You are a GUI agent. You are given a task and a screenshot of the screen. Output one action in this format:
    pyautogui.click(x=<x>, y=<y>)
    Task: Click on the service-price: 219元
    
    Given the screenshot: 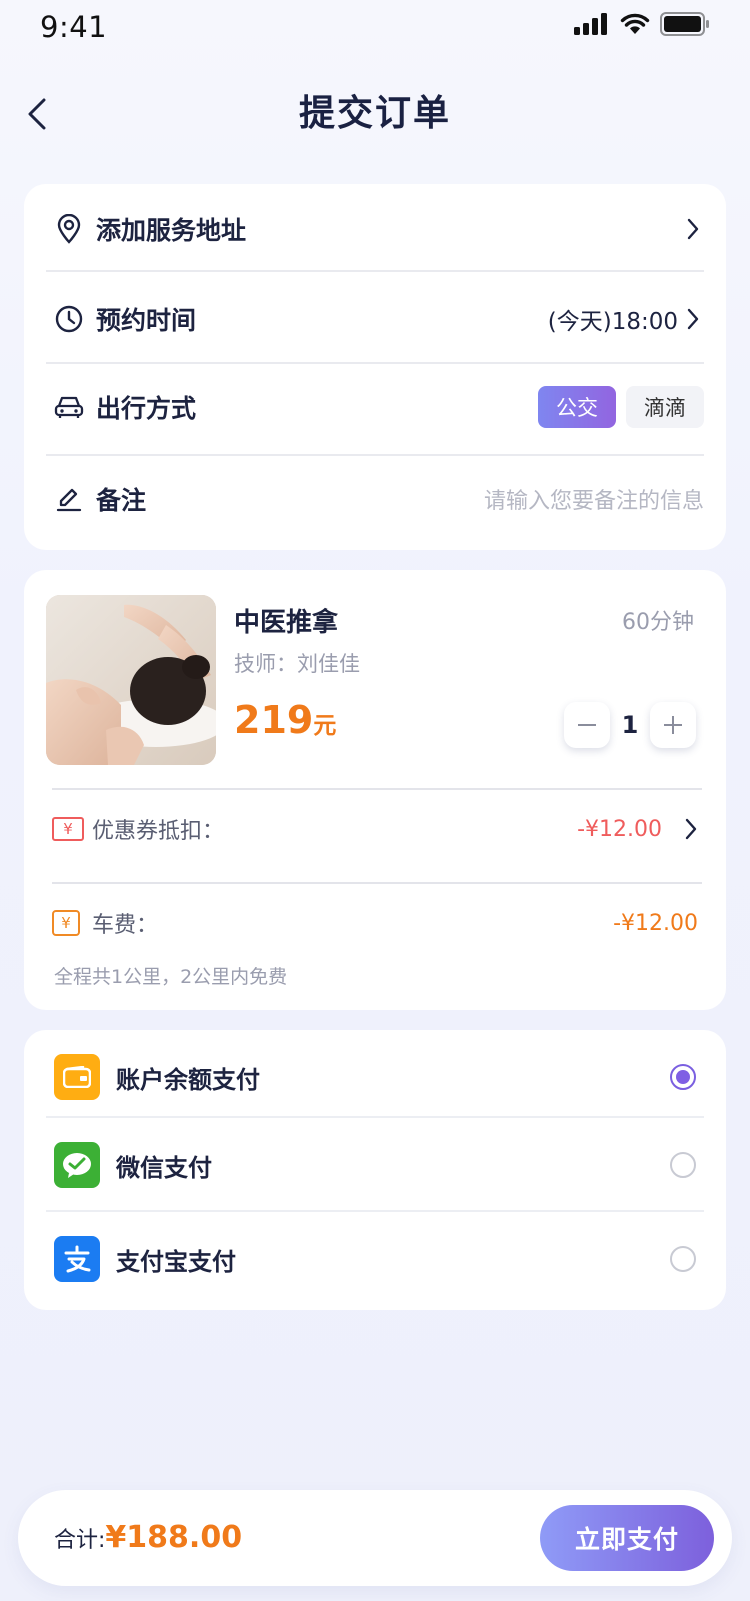 What is the action you would take?
    pyautogui.click(x=285, y=720)
    